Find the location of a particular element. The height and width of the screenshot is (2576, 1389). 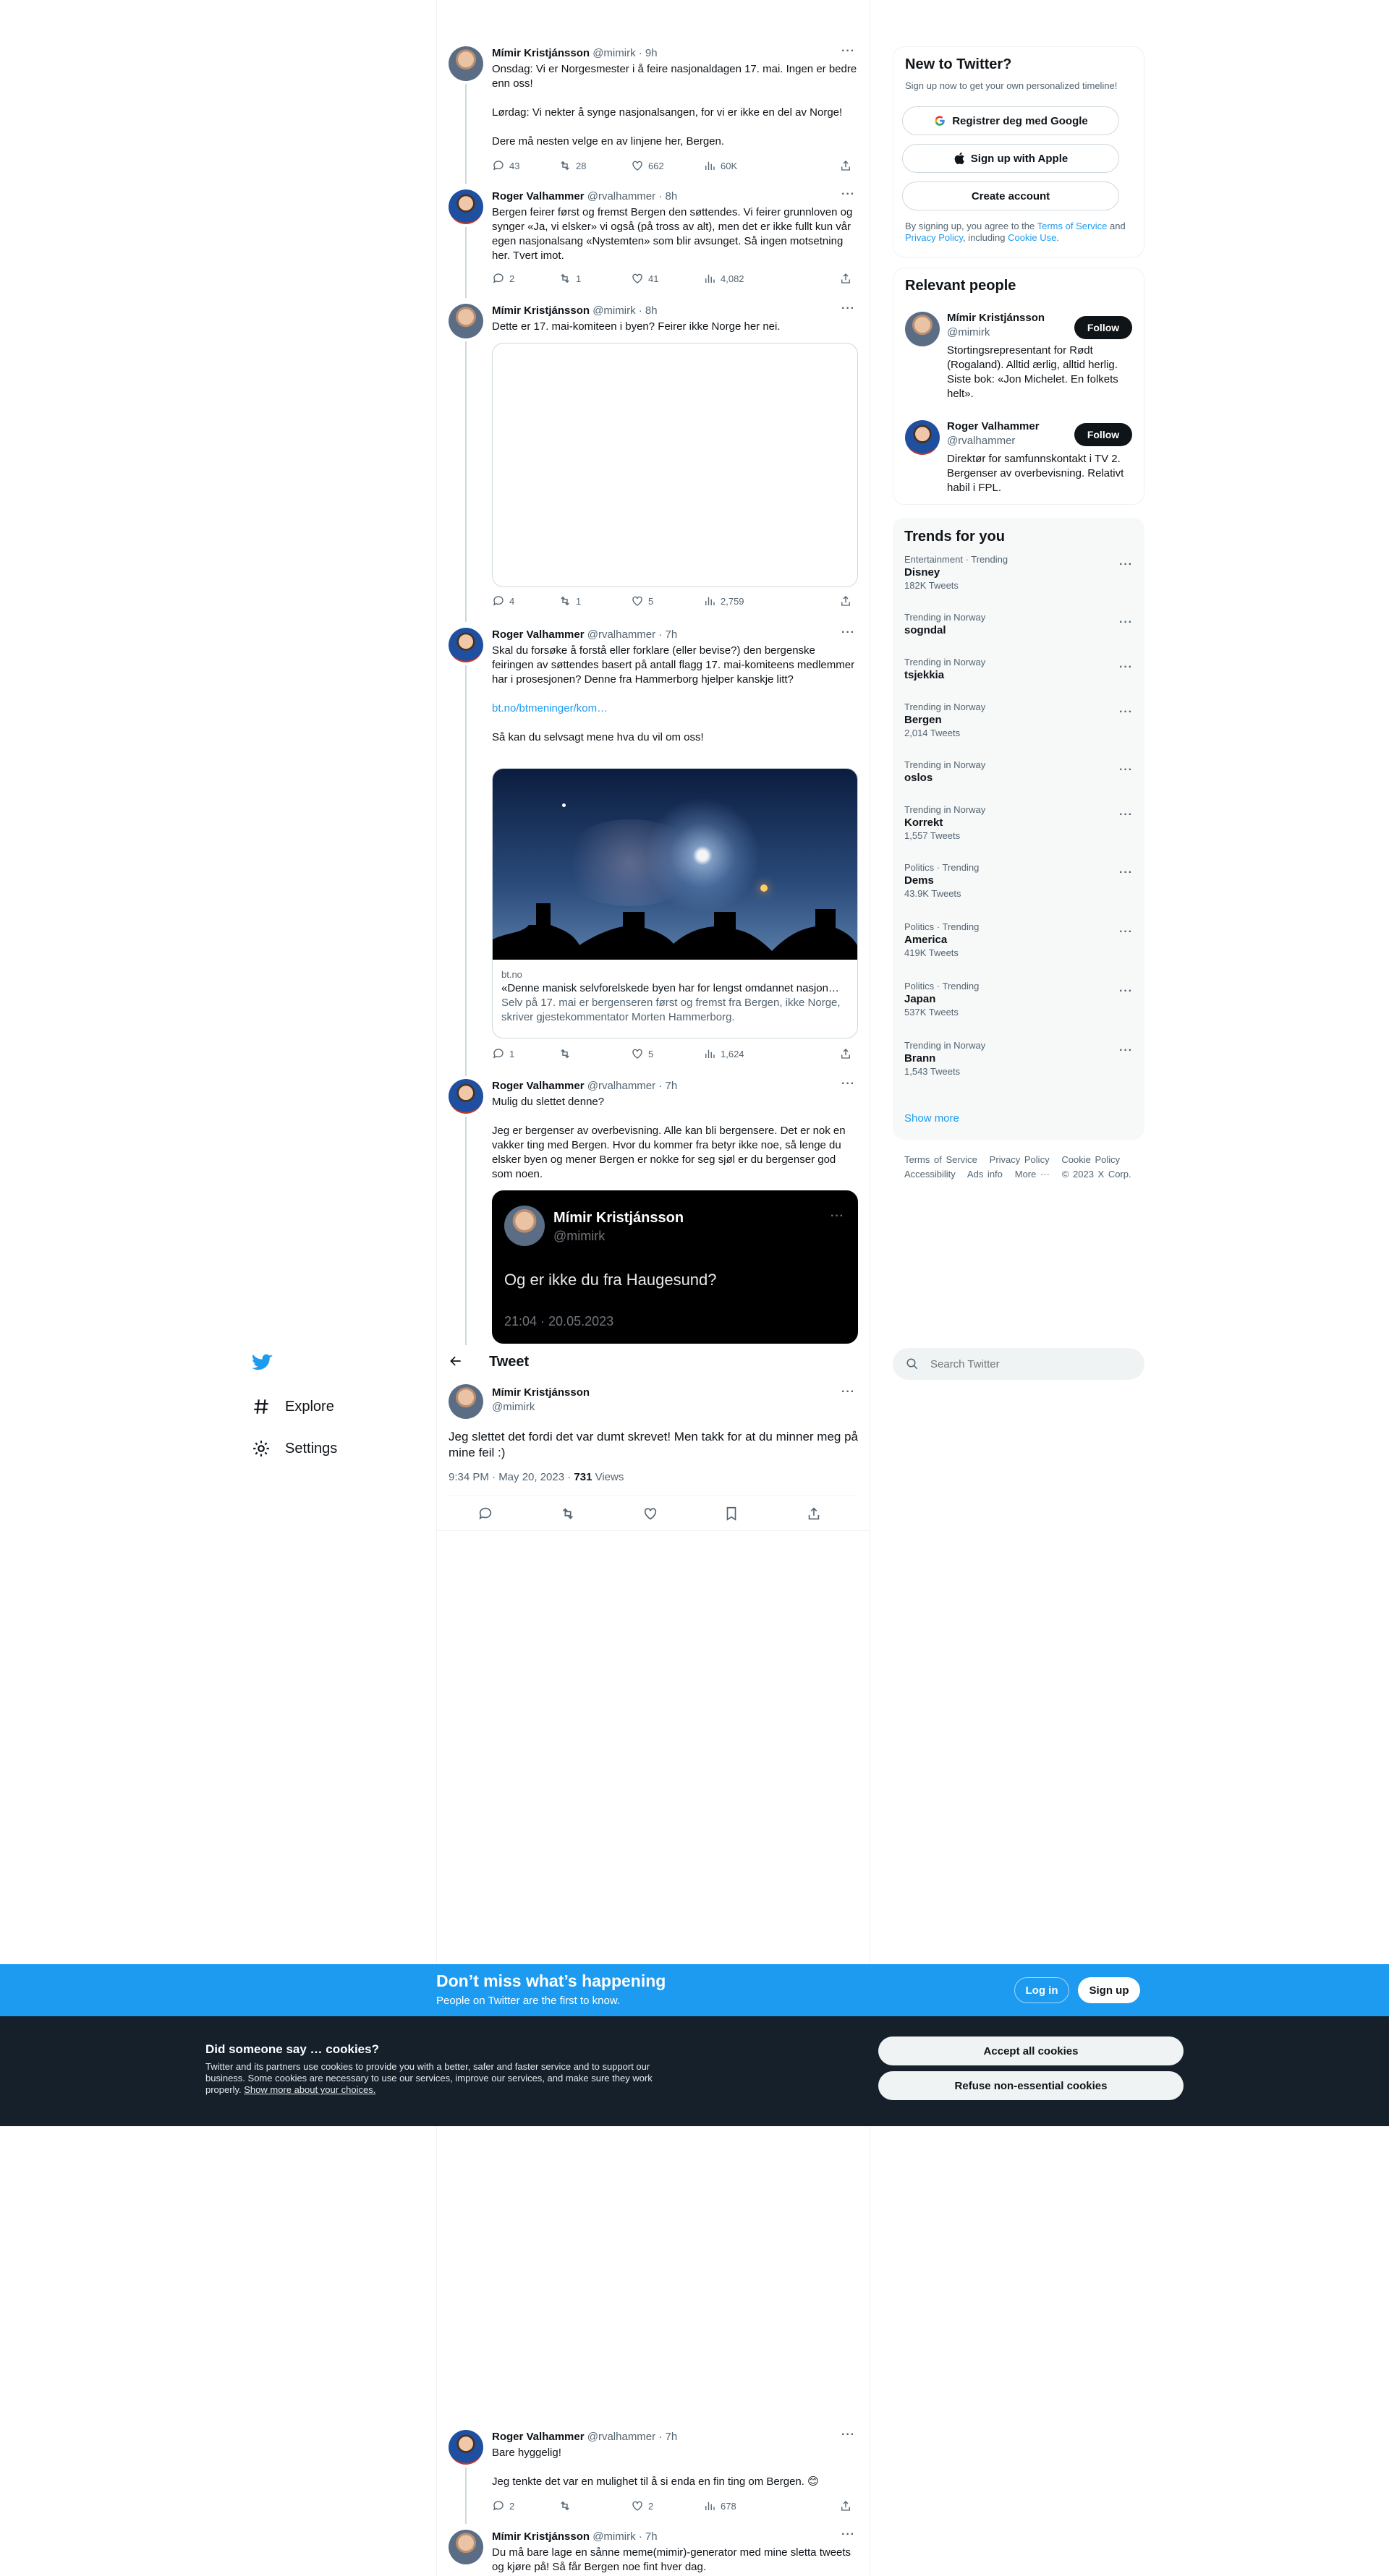

trend-item: Trending in Norway Brann 1,543 Tweets ··· is located at coordinates (1018, 1059).